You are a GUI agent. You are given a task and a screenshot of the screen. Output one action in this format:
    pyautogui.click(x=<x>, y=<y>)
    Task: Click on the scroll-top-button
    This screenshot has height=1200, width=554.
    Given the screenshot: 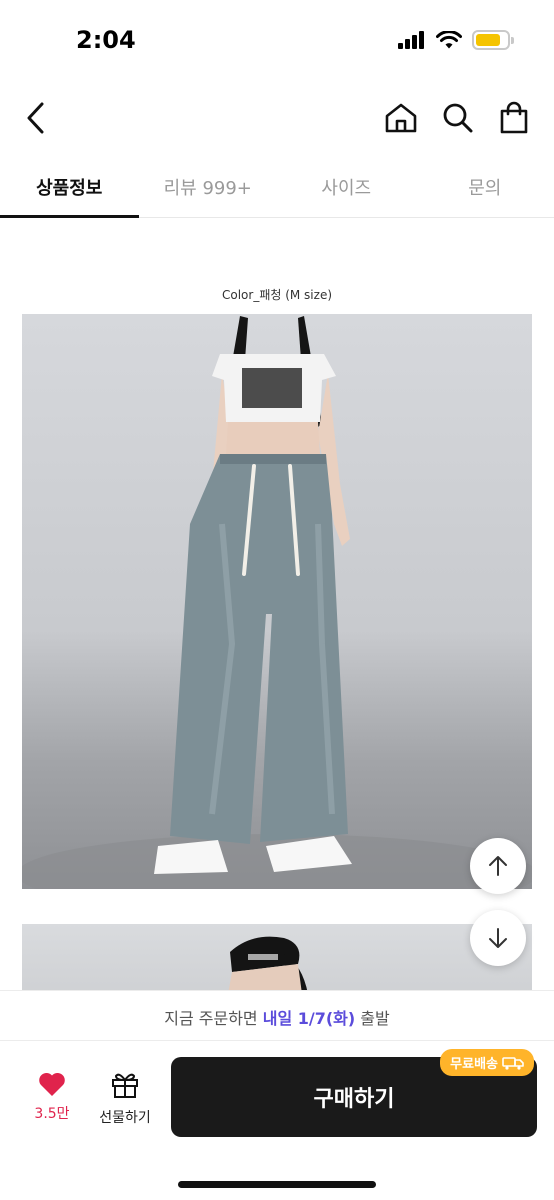 What is the action you would take?
    pyautogui.click(x=498, y=866)
    